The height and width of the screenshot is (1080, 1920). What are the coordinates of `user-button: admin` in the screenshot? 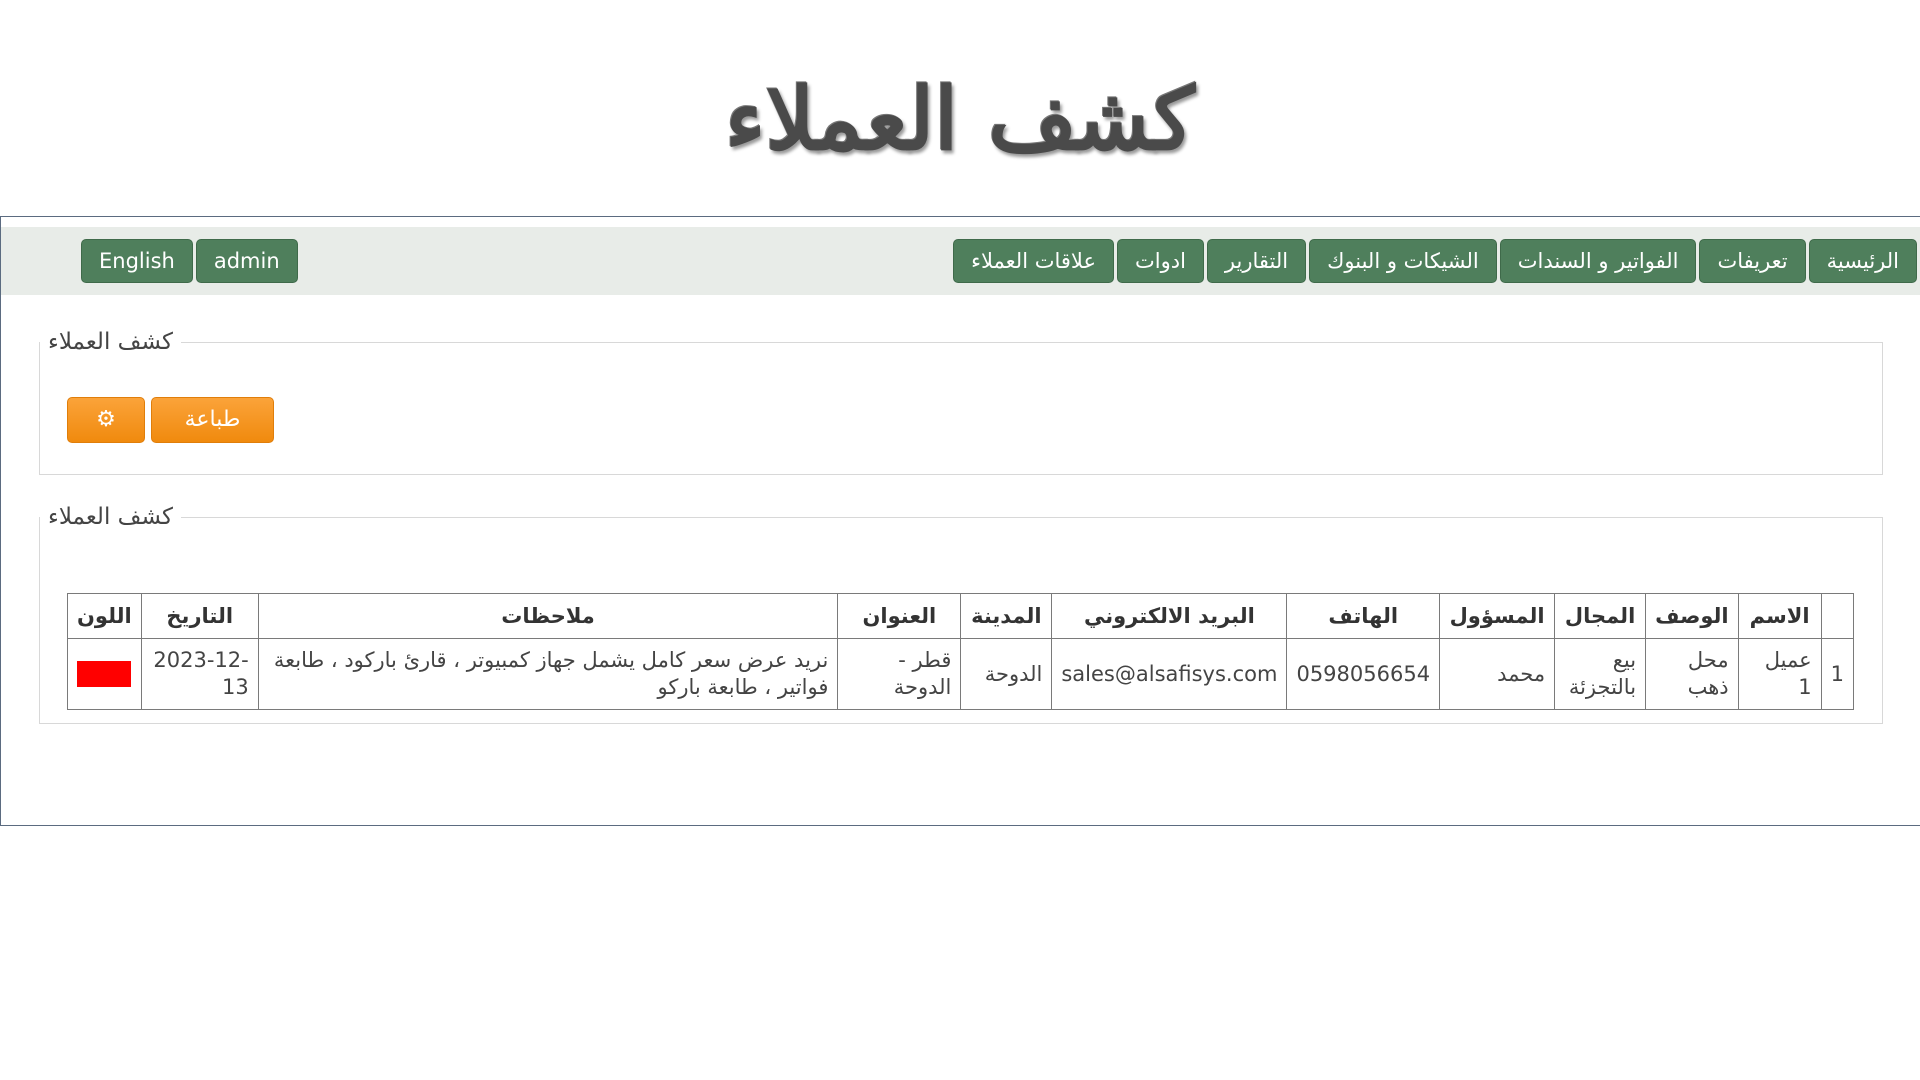 It's located at (246, 261).